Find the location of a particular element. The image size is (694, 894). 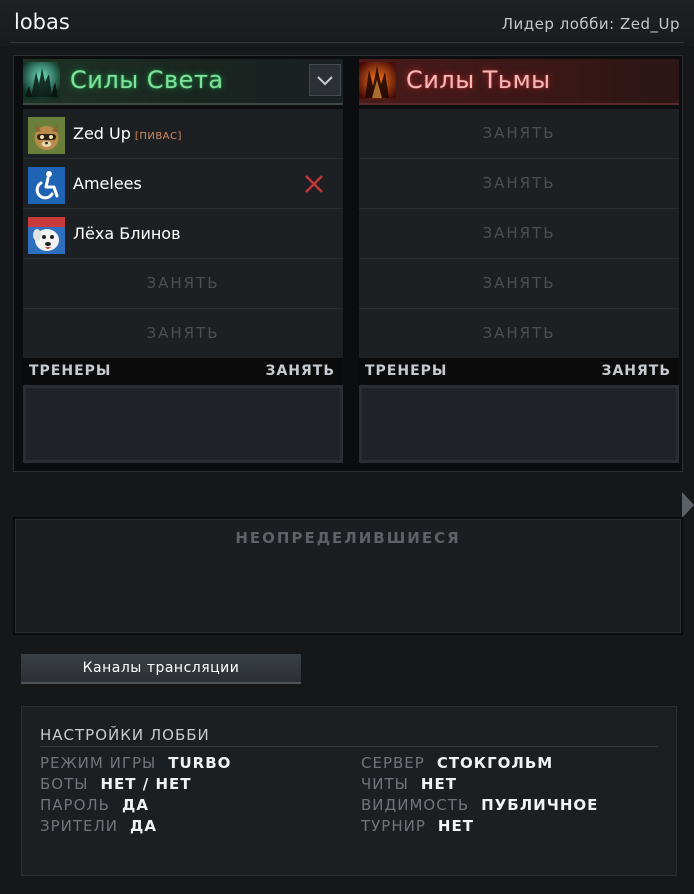

guild-tag: [ПИВАС] is located at coordinates (158, 136).